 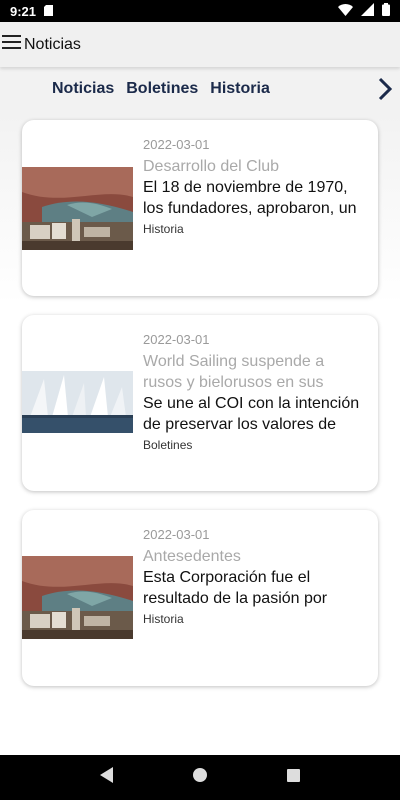 I want to click on tab-noticias: Noticias, so click(x=83, y=89).